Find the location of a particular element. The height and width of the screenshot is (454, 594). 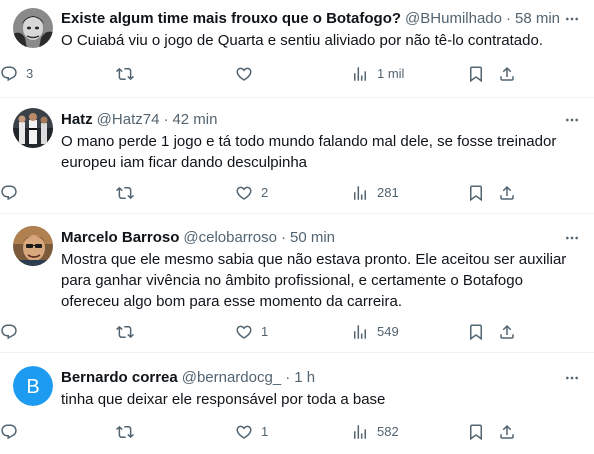

timestamp: 58 min is located at coordinates (537, 19).